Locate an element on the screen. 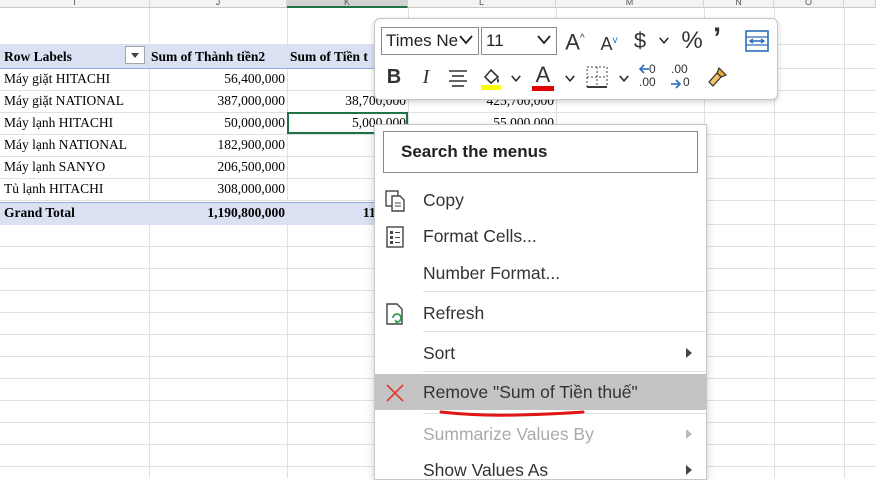 The width and height of the screenshot is (876, 480). column-letter: M is located at coordinates (629, 3).